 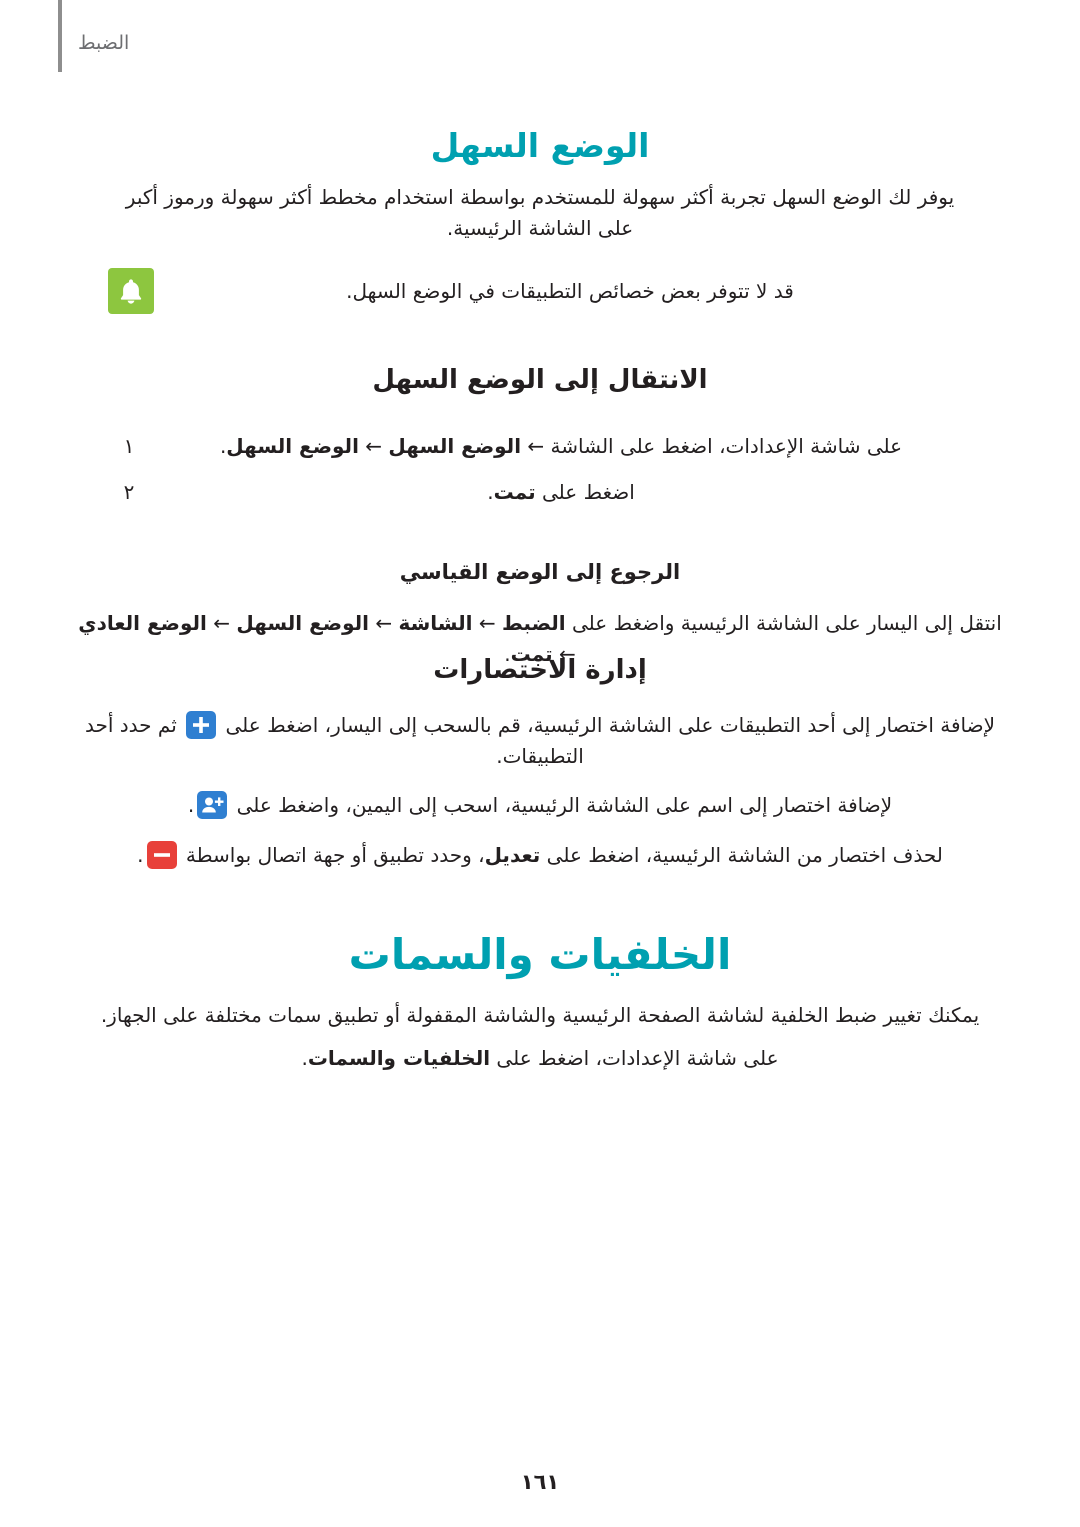 I want to click on plus-icon, so click(x=201, y=725).